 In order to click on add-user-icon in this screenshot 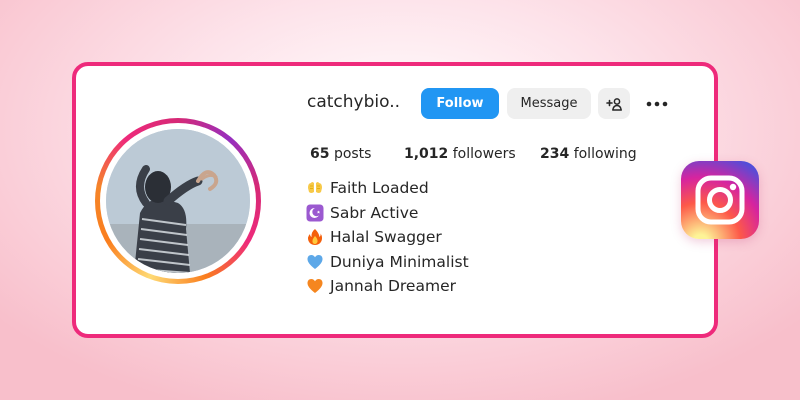, I will do `click(614, 104)`.